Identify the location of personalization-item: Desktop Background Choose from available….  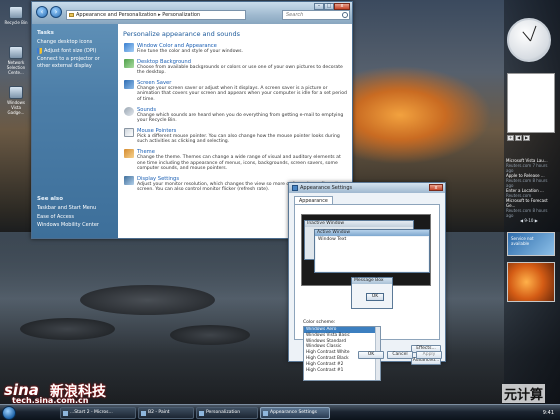
(236, 67).